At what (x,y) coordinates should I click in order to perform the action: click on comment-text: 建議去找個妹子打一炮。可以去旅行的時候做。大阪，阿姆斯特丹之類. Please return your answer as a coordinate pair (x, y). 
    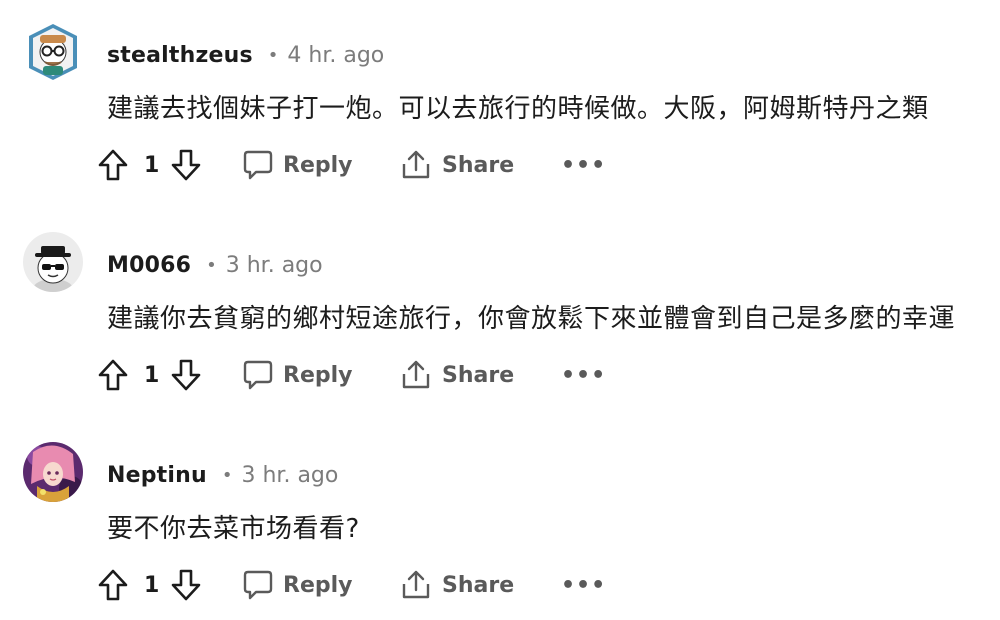
    Looking at the image, I should click on (518, 109).